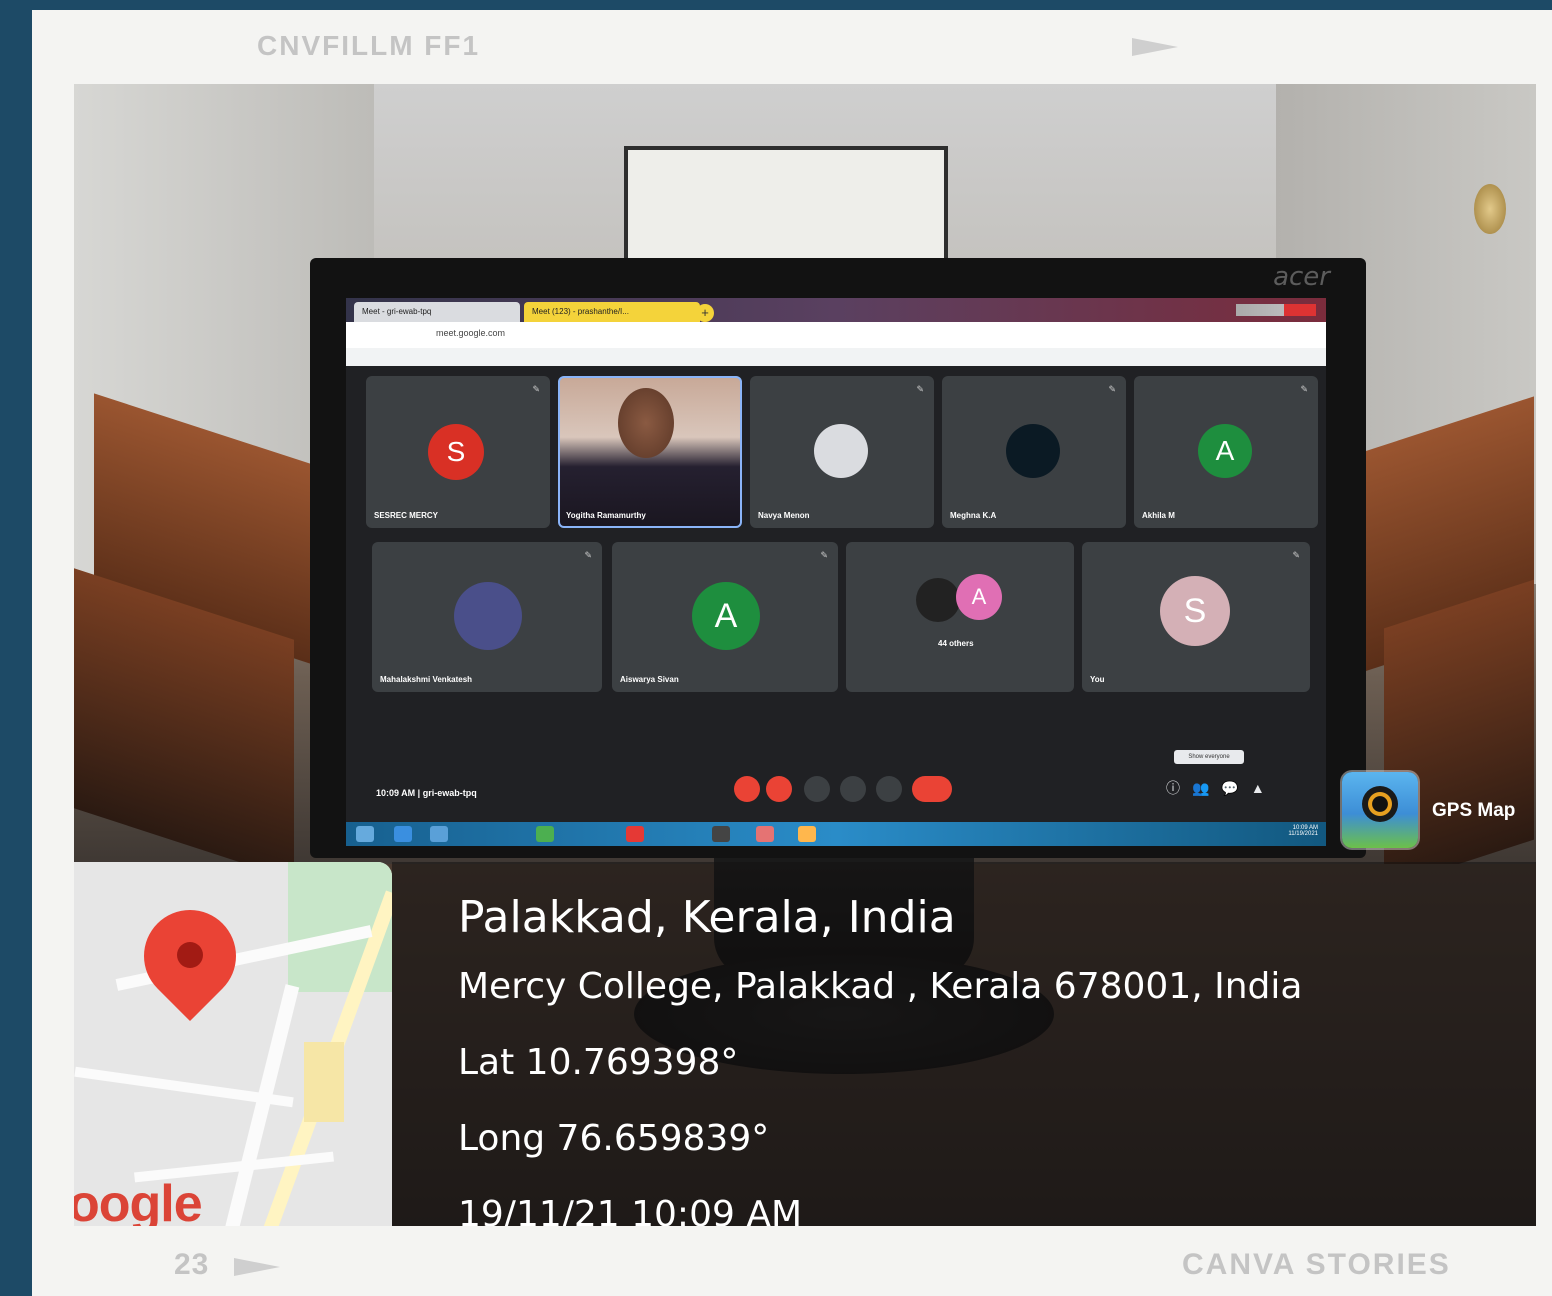 Image resolution: width=1552 pixels, height=1296 pixels. Describe the element at coordinates (369, 45) in the screenshot. I see `film-top-label: CNVFILLM FF1` at that location.